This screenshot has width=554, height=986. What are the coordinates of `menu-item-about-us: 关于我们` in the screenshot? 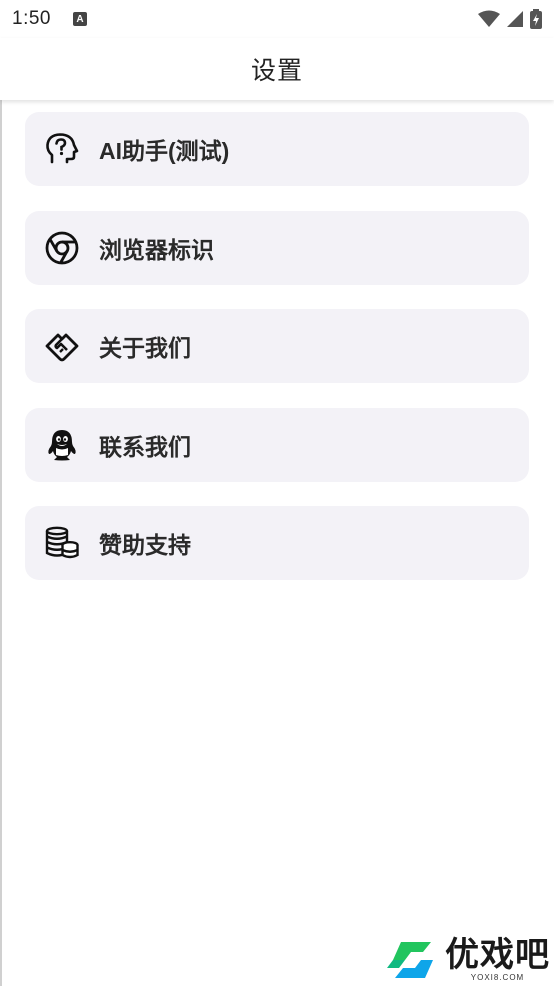 It's located at (277, 346).